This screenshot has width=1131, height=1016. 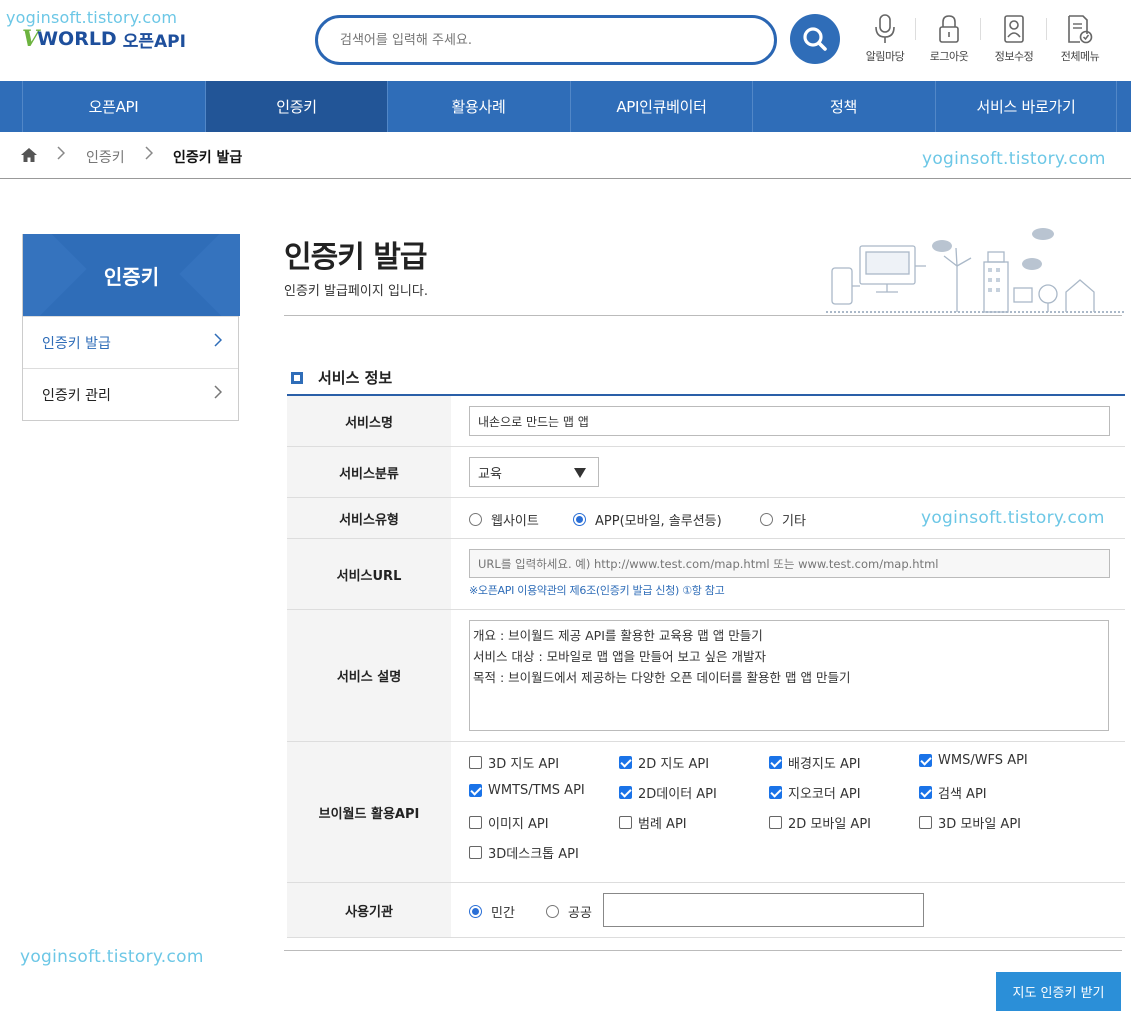 I want to click on checkbox-label: 2D 지도 API, so click(x=674, y=764).